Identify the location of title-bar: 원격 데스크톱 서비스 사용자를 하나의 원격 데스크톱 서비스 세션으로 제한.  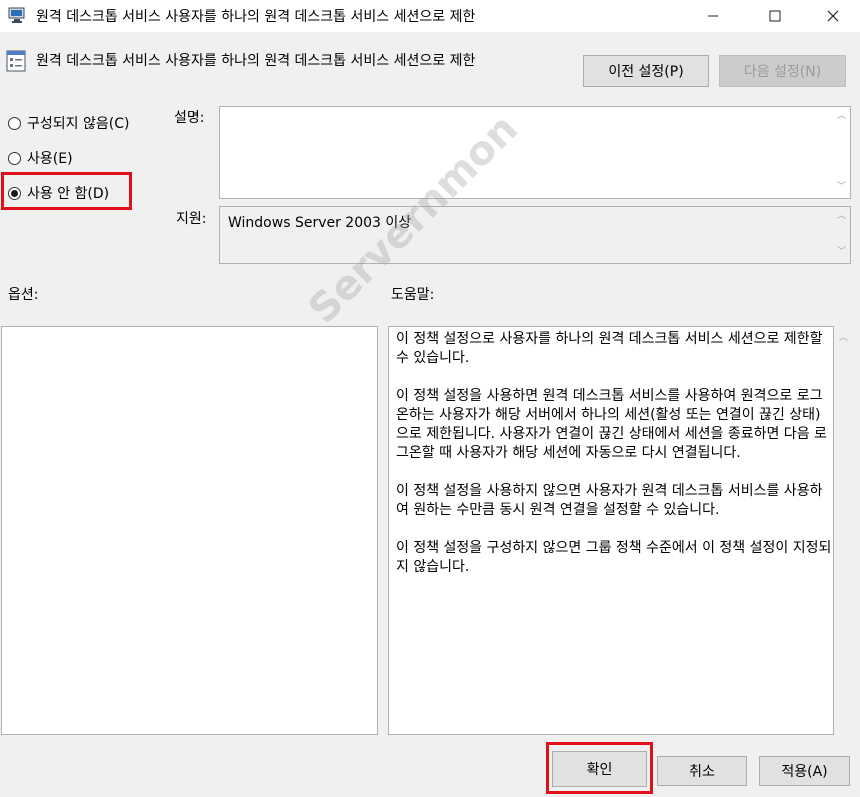
(430, 16).